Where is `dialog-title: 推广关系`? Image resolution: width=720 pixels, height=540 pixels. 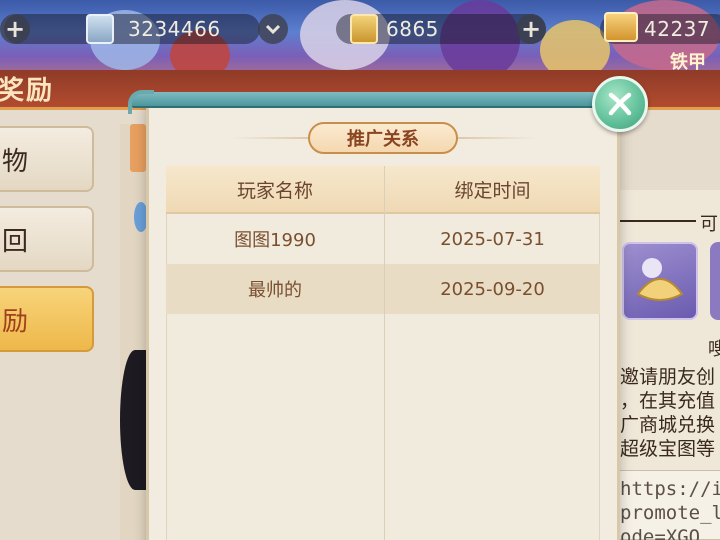 dialog-title: 推广关系 is located at coordinates (383, 138).